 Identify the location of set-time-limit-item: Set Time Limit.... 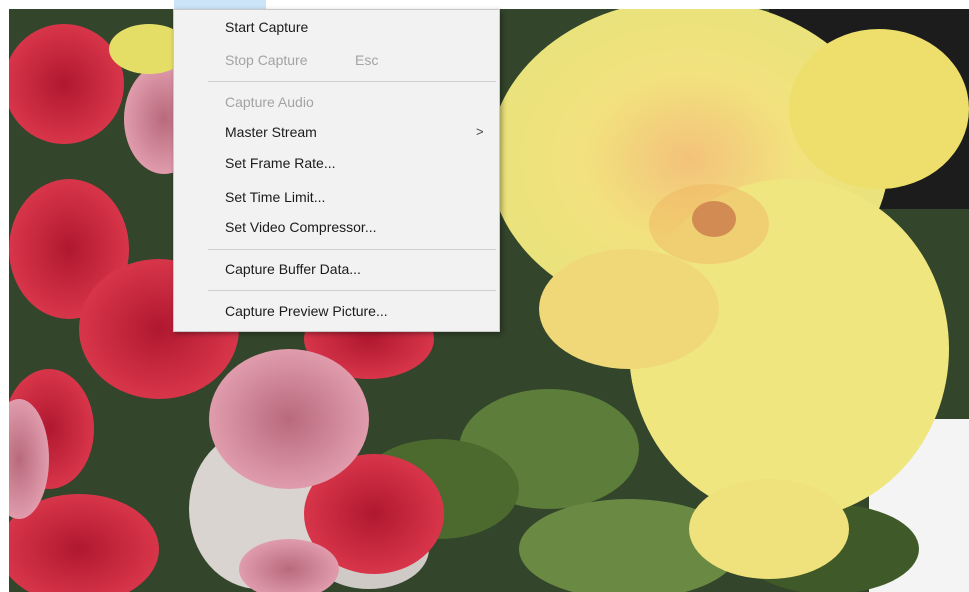
(336, 197).